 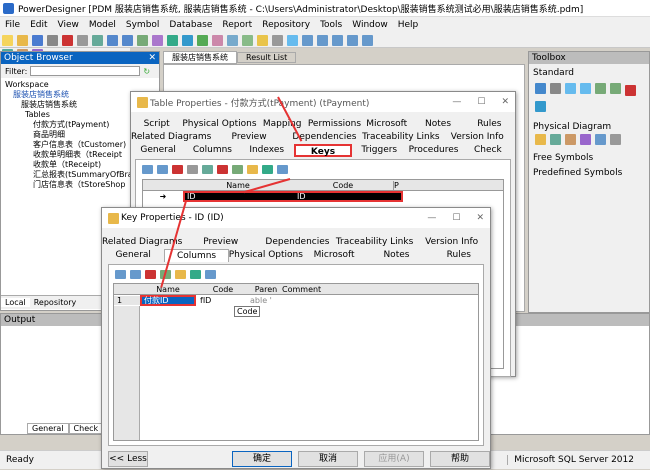 What do you see at coordinates (266, 300) in the screenshot?
I see `column-parent-cell: able '` at bounding box center [266, 300].